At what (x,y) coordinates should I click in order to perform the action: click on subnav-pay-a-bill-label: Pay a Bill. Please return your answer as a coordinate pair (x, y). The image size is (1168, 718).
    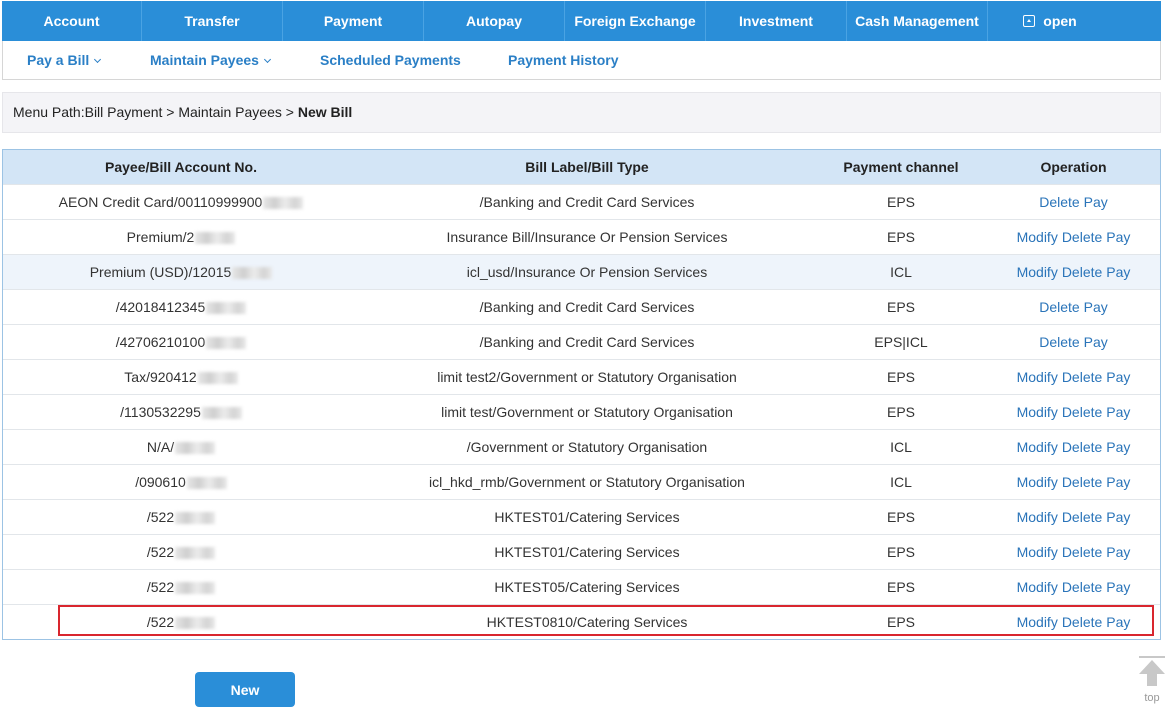
    Looking at the image, I should click on (58, 60).